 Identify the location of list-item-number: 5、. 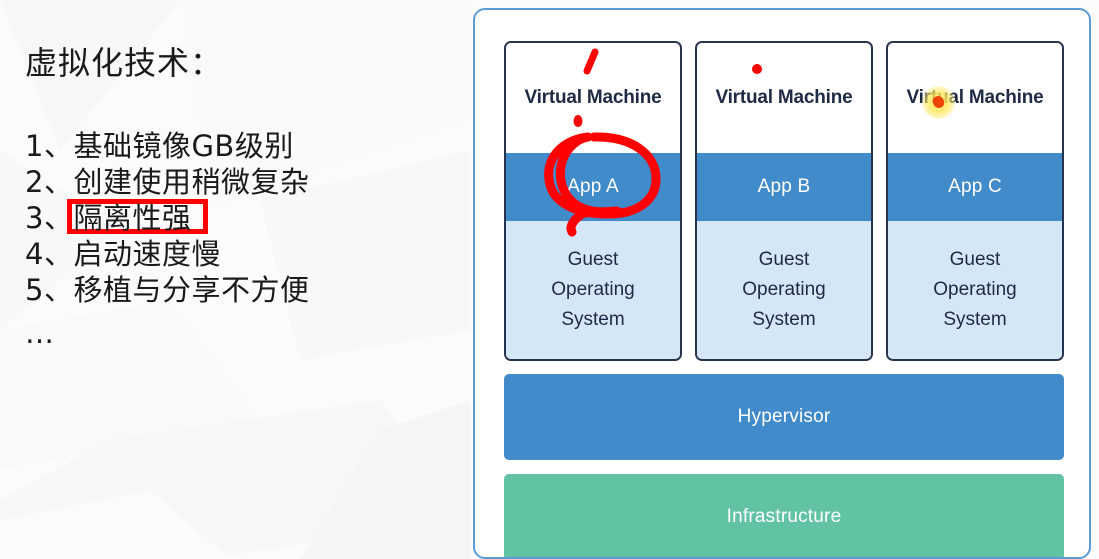
(49, 290).